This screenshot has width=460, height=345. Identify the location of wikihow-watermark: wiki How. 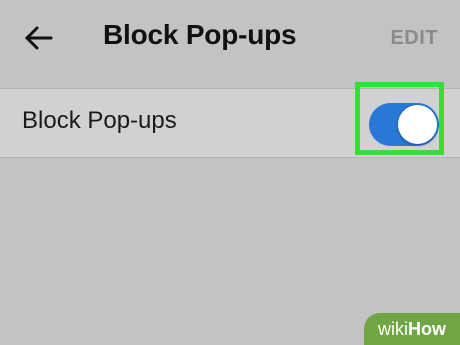
(412, 329).